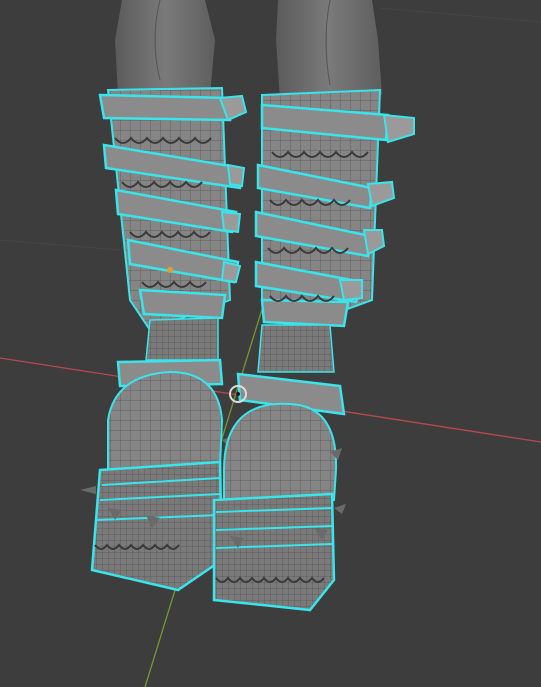 The width and height of the screenshot is (541, 687). I want to click on object-origin-point, so click(170, 270).